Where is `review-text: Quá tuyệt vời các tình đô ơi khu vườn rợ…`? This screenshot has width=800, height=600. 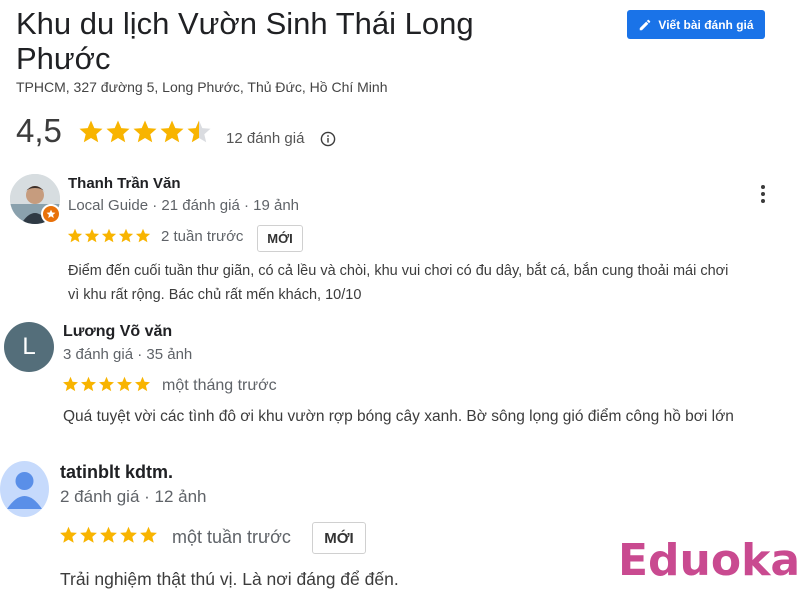 review-text: Quá tuyệt vời các tình đô ơi khu vườn rợ… is located at coordinates (398, 416).